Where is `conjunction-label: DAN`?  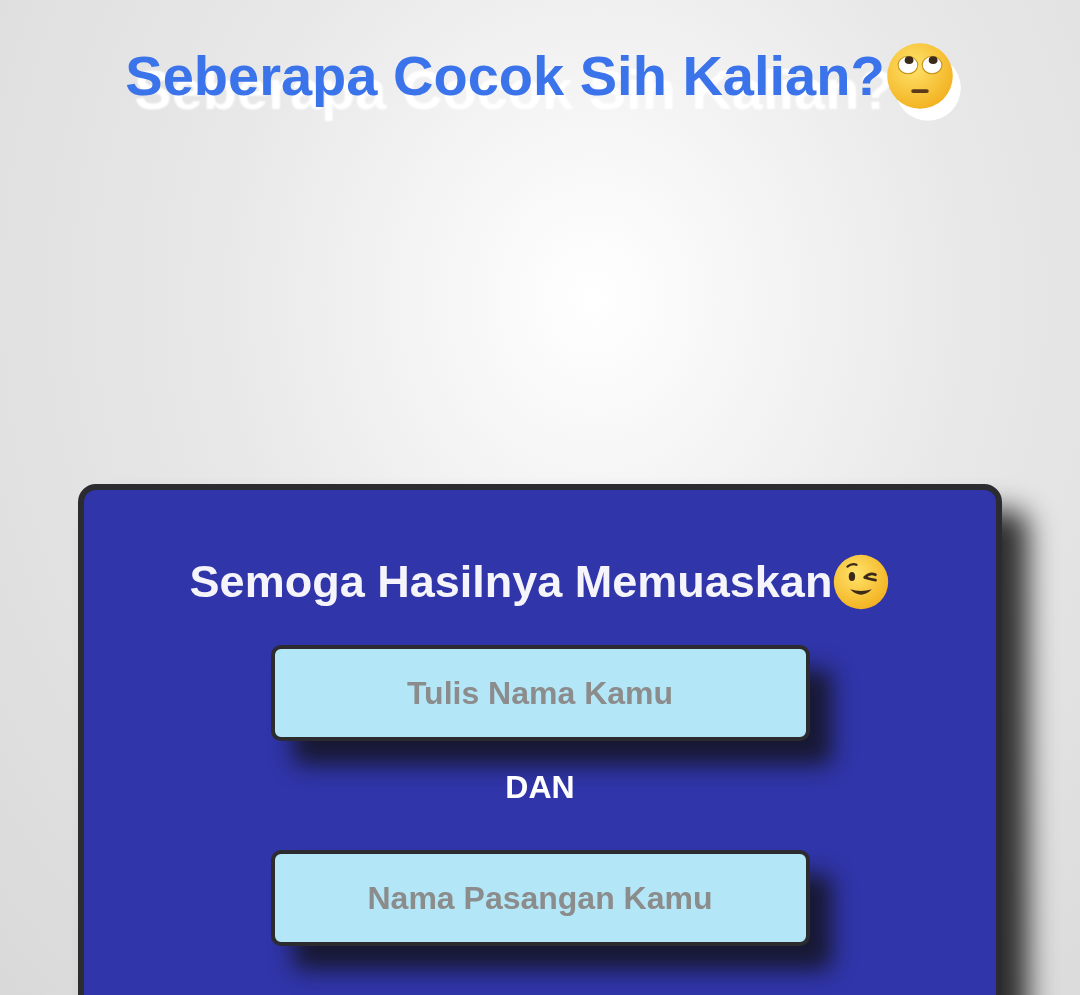 conjunction-label: DAN is located at coordinates (540, 787).